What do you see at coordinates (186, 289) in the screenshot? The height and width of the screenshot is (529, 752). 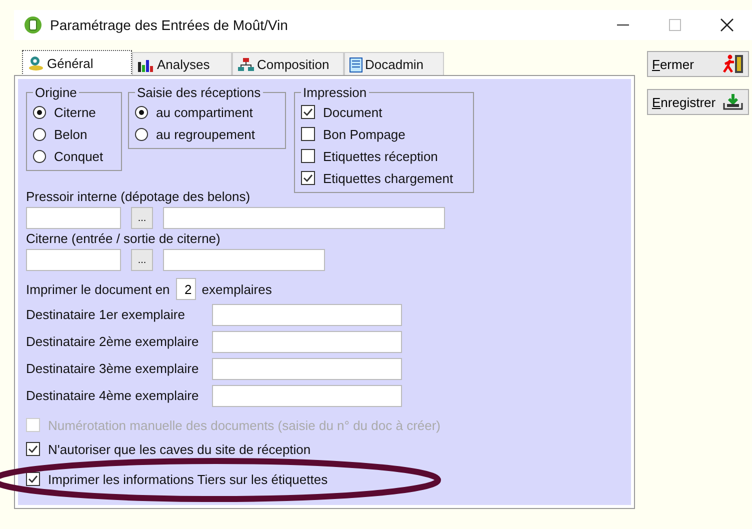 I see `copies-input: 2` at bounding box center [186, 289].